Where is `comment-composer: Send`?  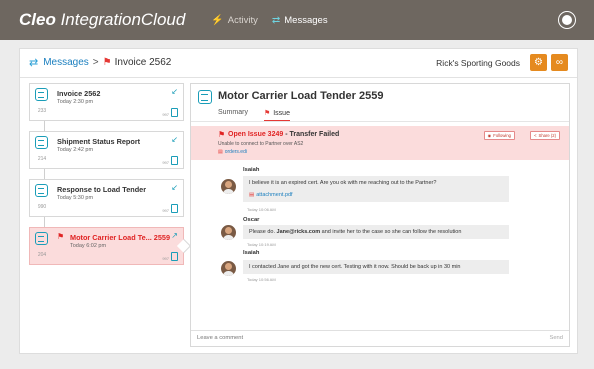
comment-composer: Send is located at coordinates (380, 338).